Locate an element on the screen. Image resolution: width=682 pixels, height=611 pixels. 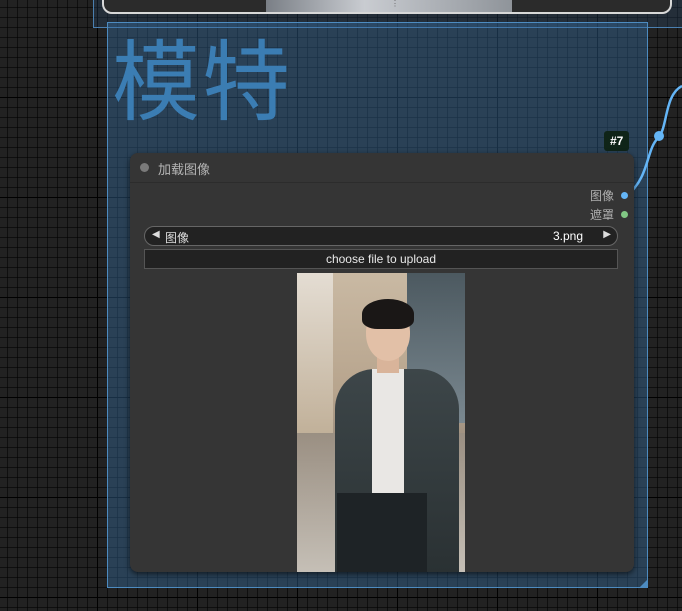
image-combo-value: 3.png is located at coordinates (568, 236).